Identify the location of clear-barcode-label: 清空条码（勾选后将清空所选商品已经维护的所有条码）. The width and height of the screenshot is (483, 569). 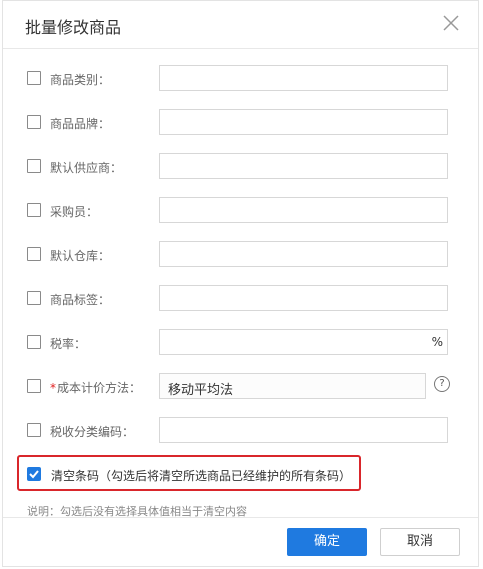
(201, 476).